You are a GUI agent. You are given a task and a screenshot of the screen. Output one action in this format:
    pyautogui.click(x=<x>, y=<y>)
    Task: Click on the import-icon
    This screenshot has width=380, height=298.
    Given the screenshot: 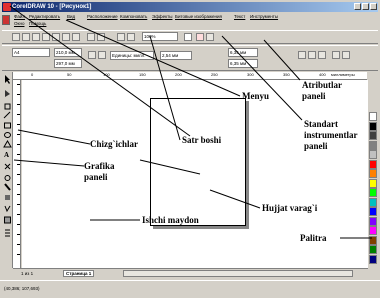 What is the action you would take?
    pyautogui.click(x=121, y=37)
    